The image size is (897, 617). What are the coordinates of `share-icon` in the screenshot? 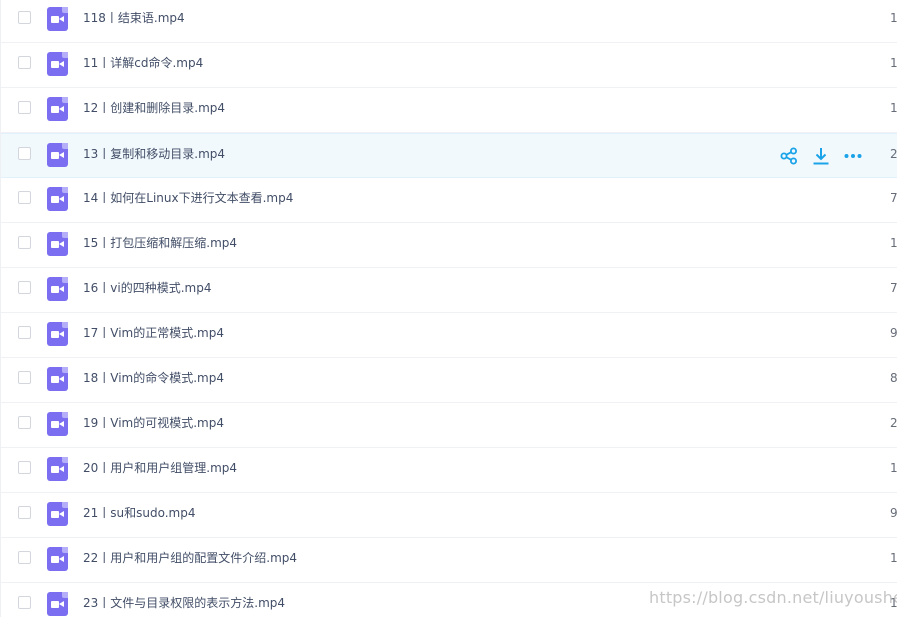 It's located at (789, 156).